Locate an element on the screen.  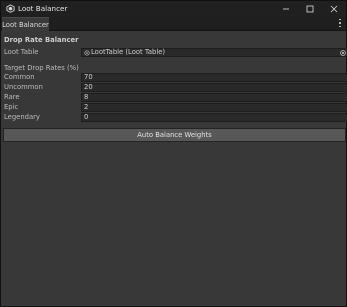
rate-input-epic: 2 is located at coordinates (214, 107).